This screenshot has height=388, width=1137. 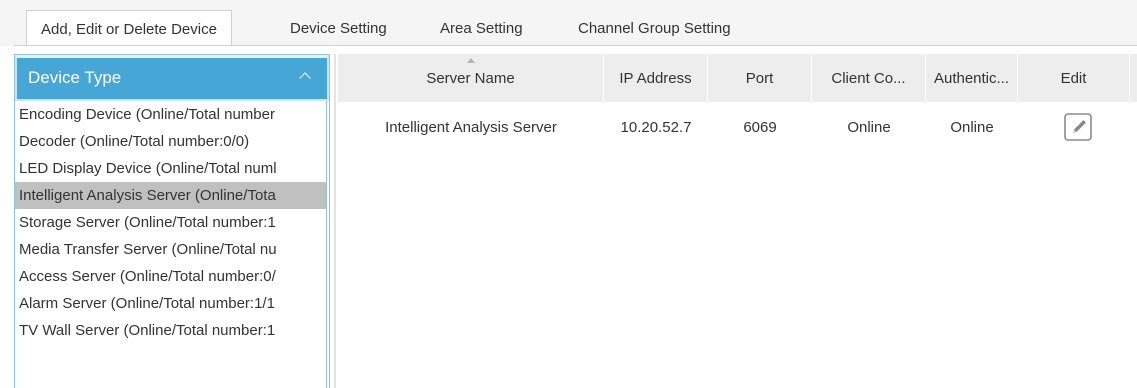 I want to click on column-header-edit: Edit, so click(x=1074, y=78).